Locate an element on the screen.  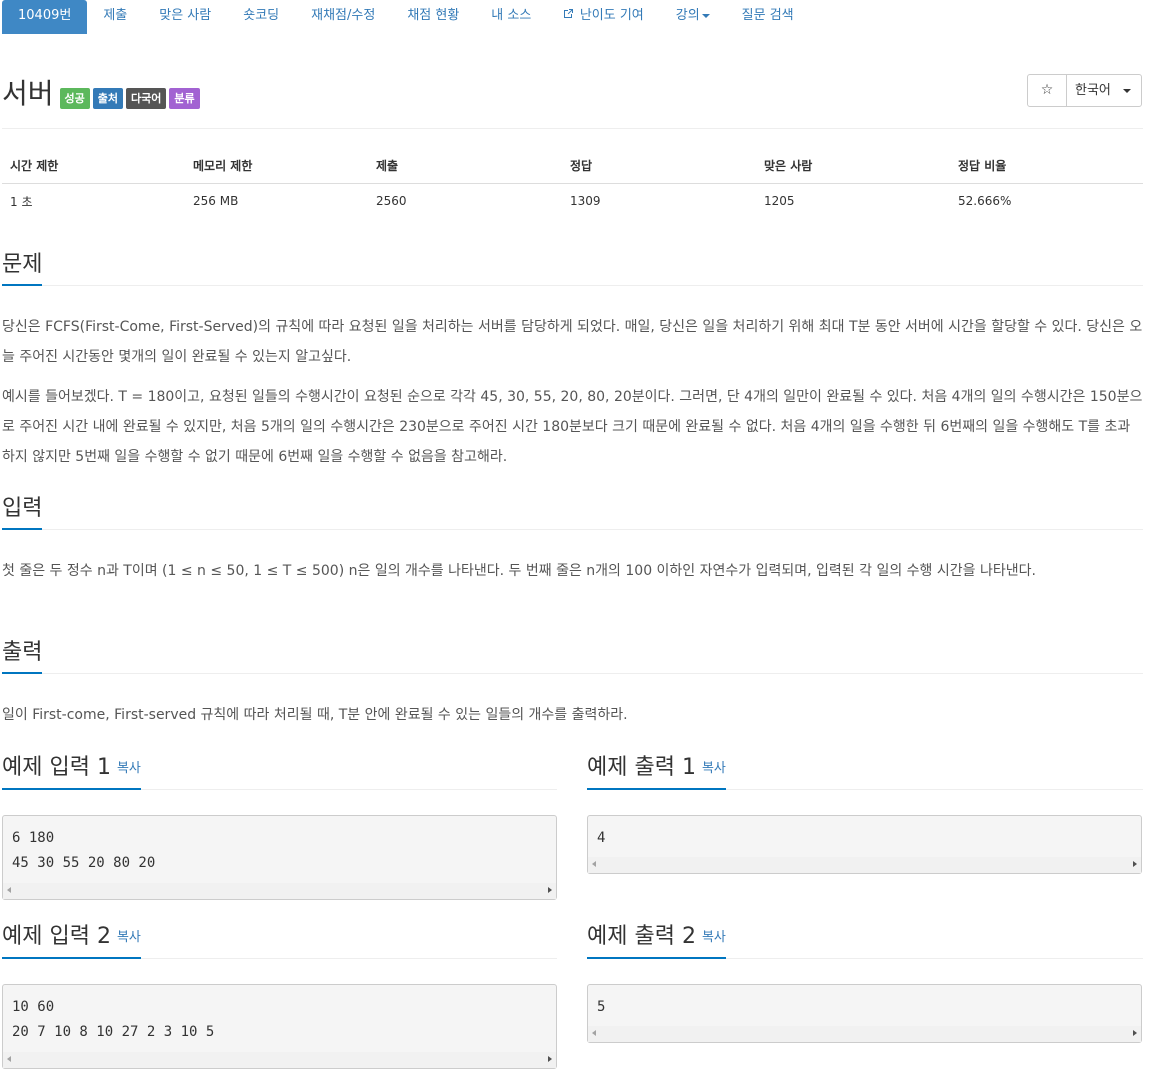
sample-output-2-box: 5 is located at coordinates (864, 1013).